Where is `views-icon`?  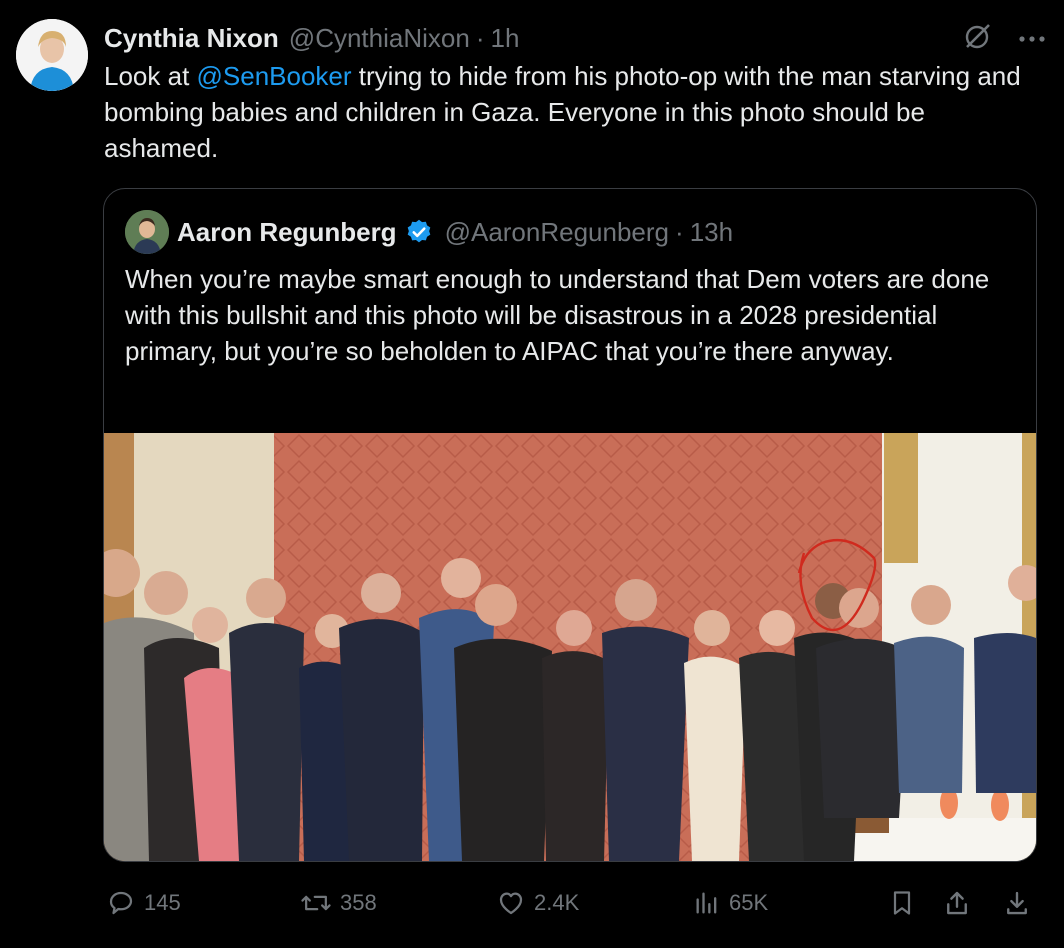
views-icon is located at coordinates (706, 903).